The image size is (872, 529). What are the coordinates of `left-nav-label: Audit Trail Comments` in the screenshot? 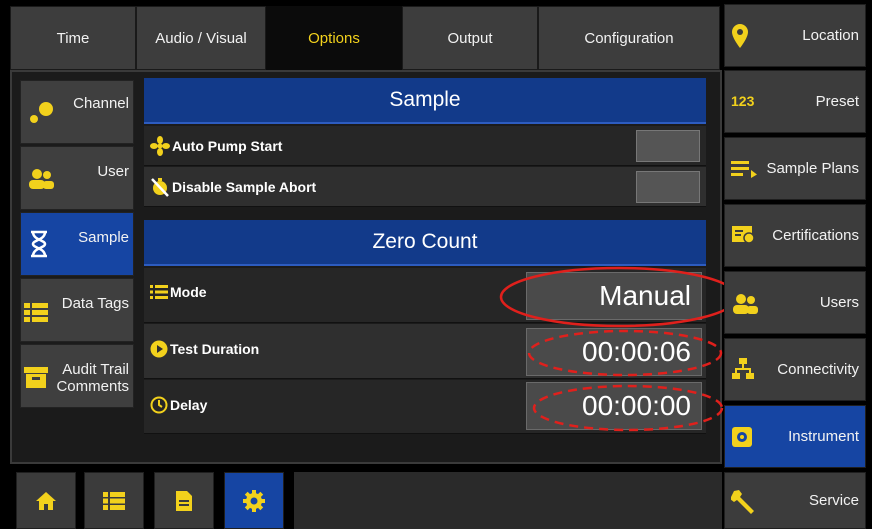 It's located at (92, 378).